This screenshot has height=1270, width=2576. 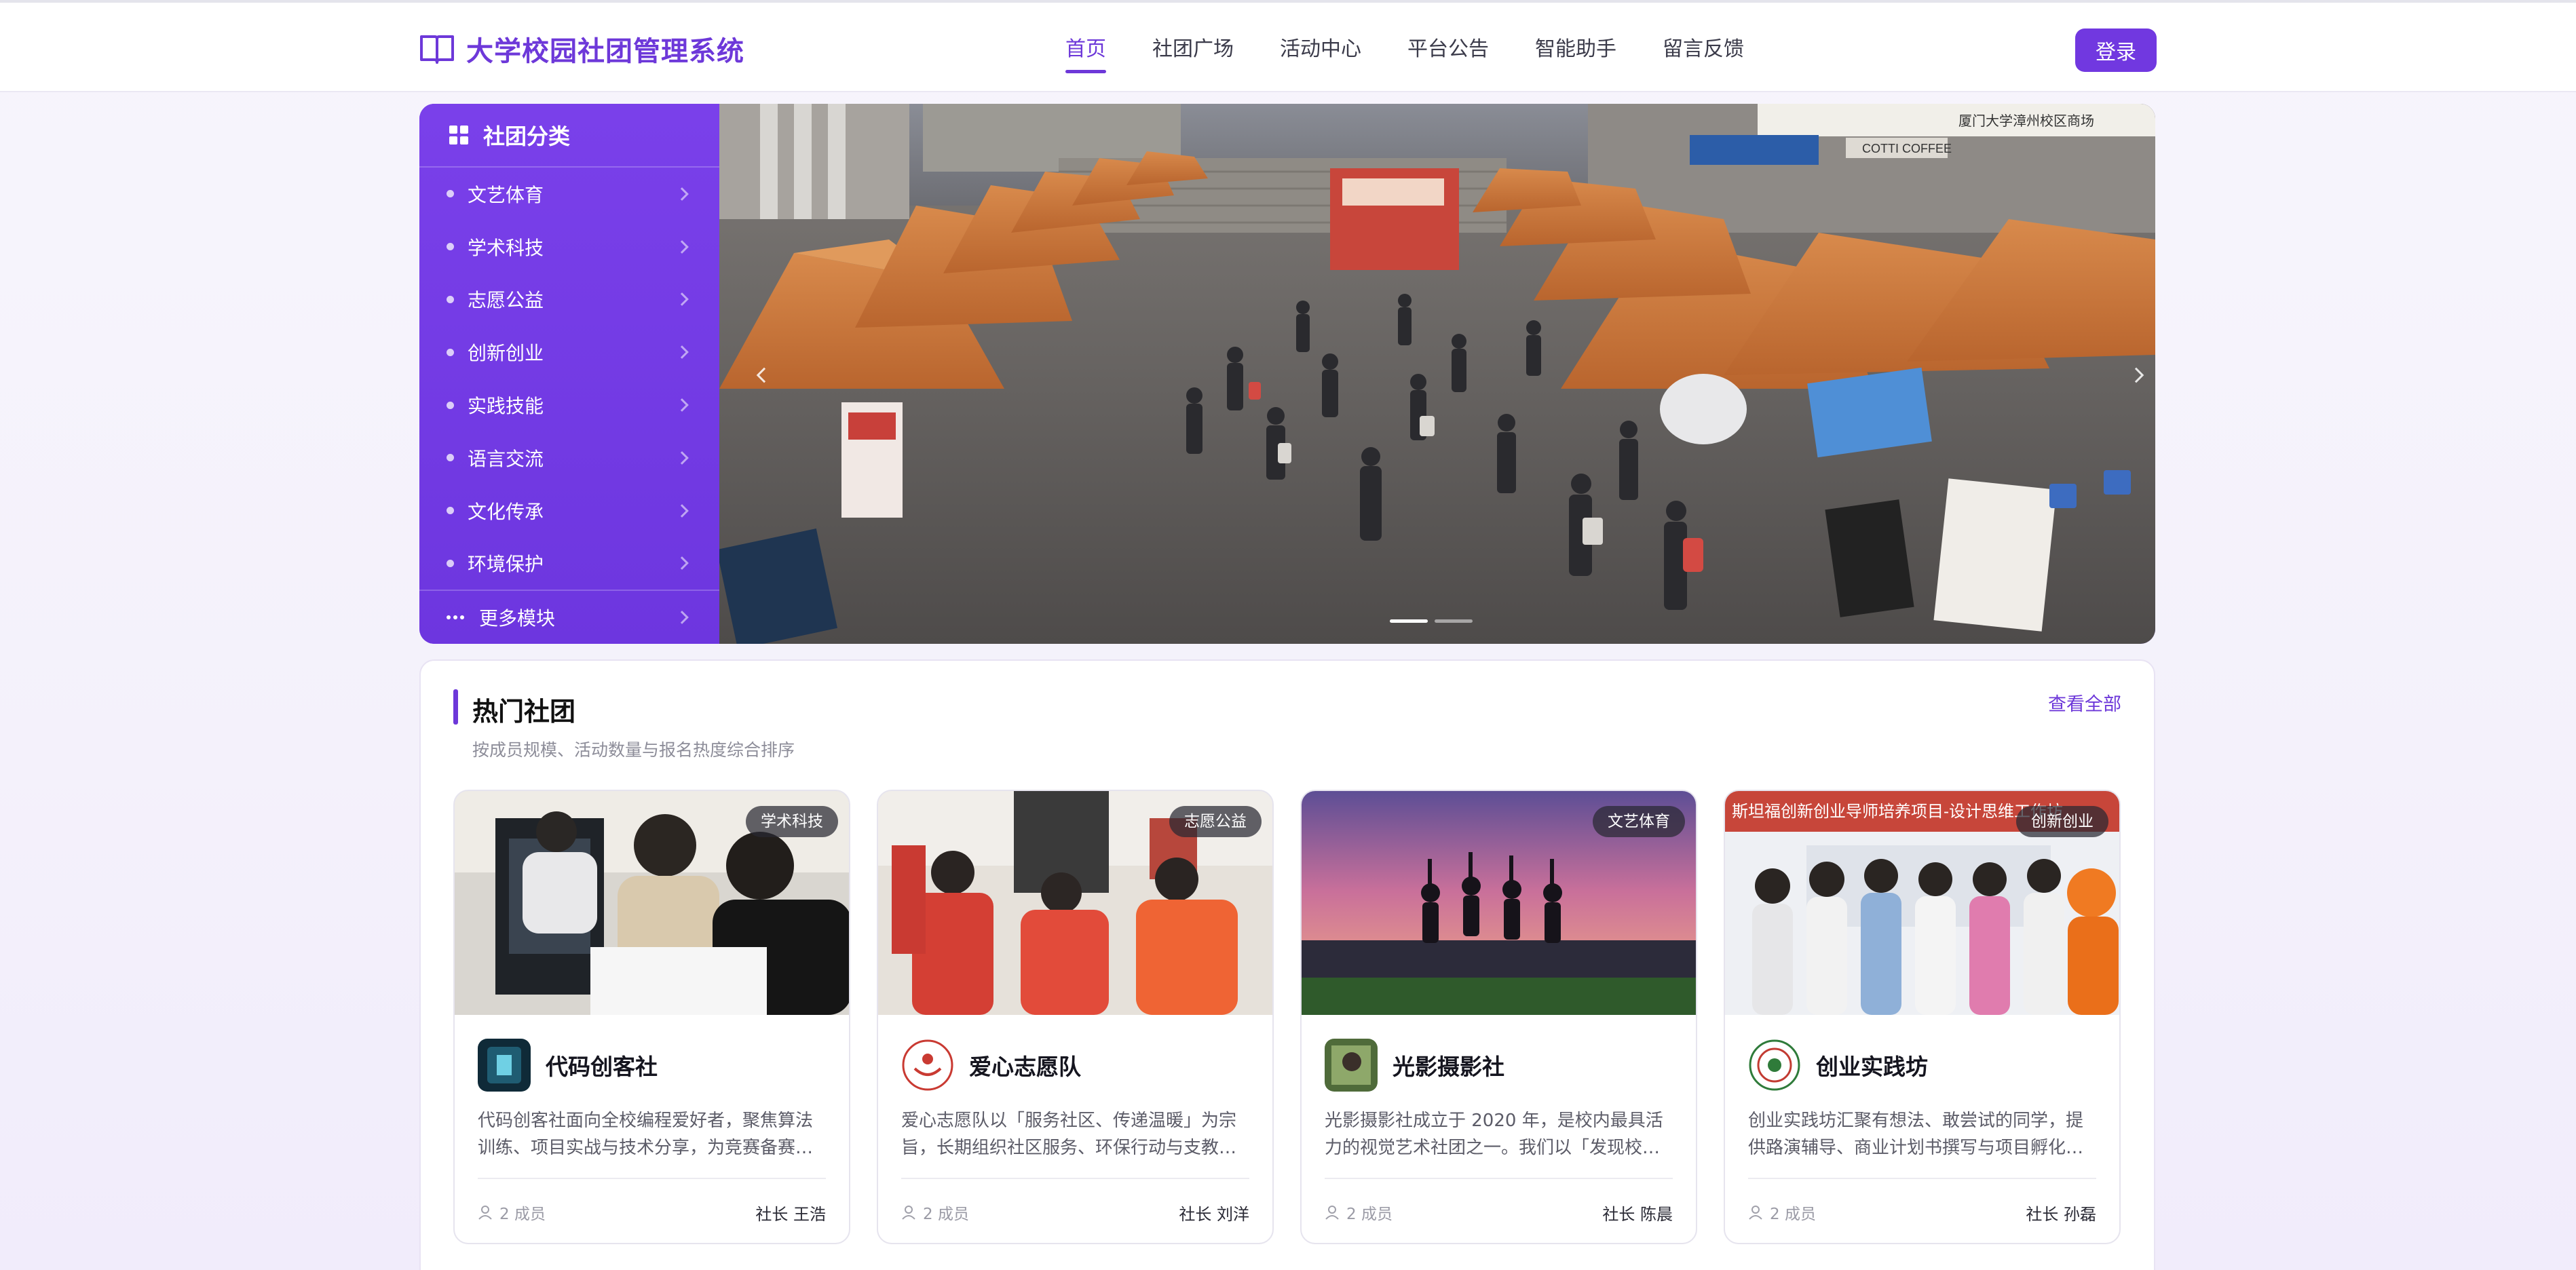 I want to click on grid-icon, so click(x=458, y=135).